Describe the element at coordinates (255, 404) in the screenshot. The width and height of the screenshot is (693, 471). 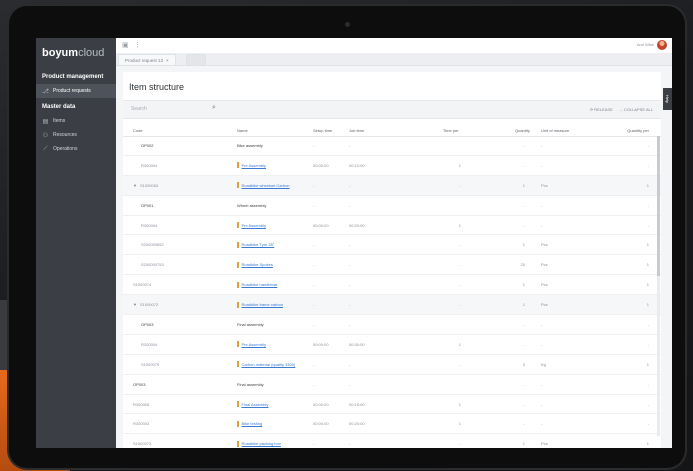
I see `item-name: Final Assembly` at that location.